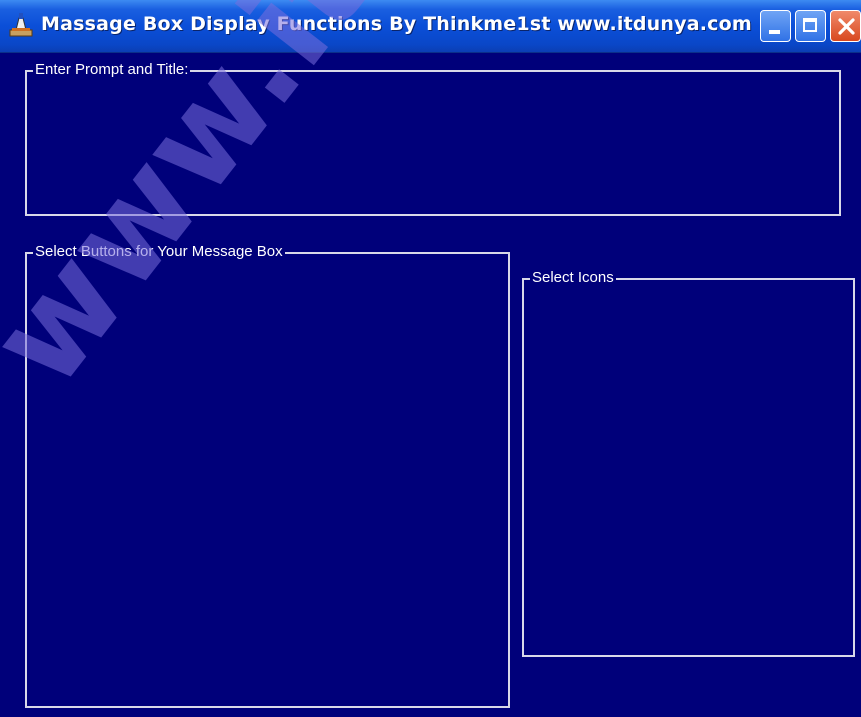 The image size is (861, 717). Describe the element at coordinates (112, 70) in the screenshot. I see `prompt-title-group-label: Enter Prompt and Title:` at that location.